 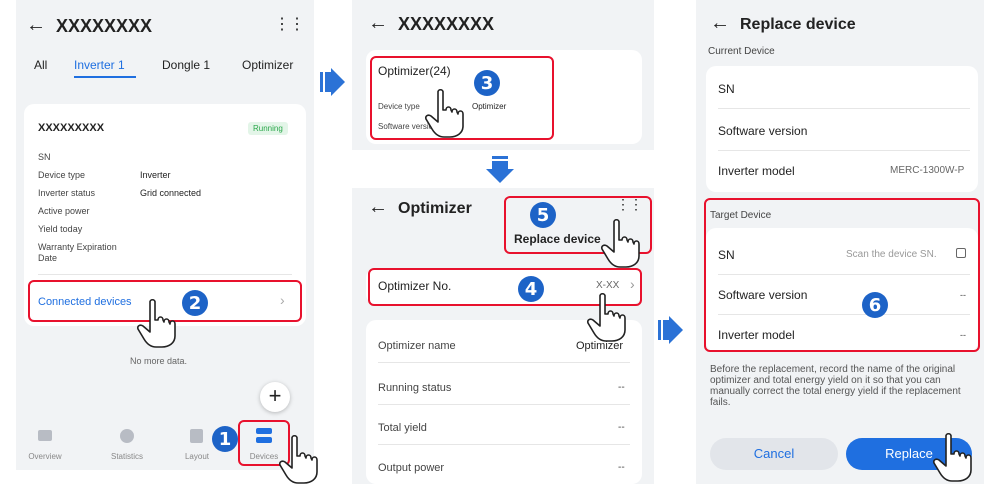 What do you see at coordinates (756, 171) in the screenshot?
I see `current-model-label: Inverter model` at bounding box center [756, 171].